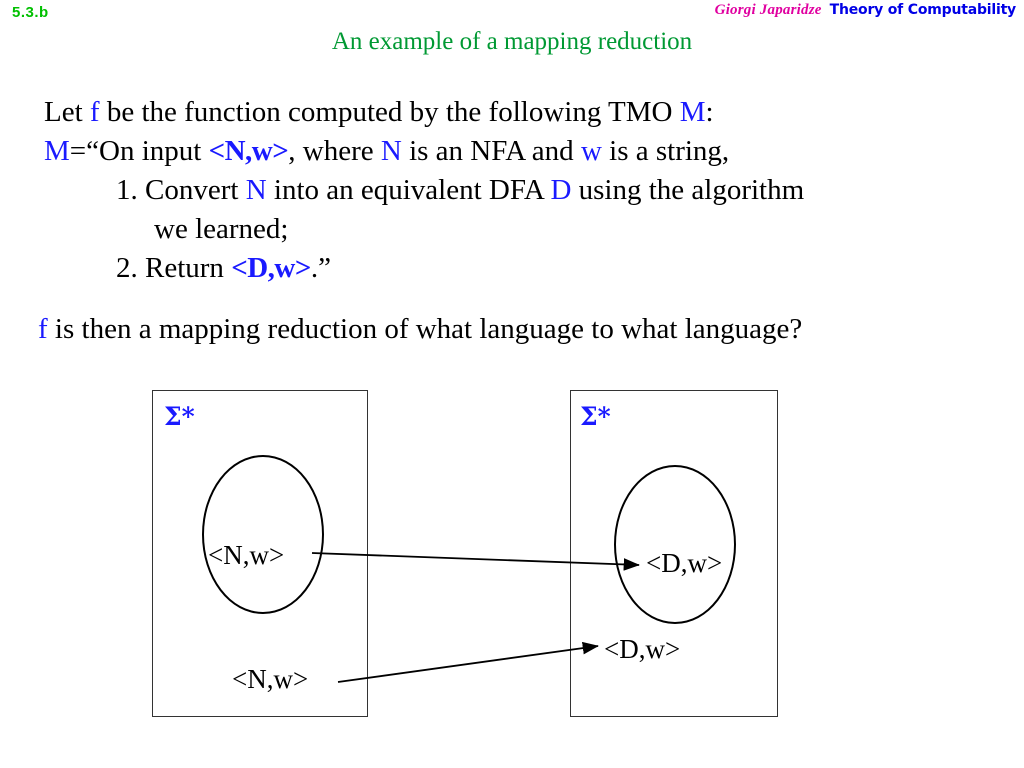  Describe the element at coordinates (246, 555) in the screenshot. I see `left-ellipse-element-label: <N,w>` at that location.